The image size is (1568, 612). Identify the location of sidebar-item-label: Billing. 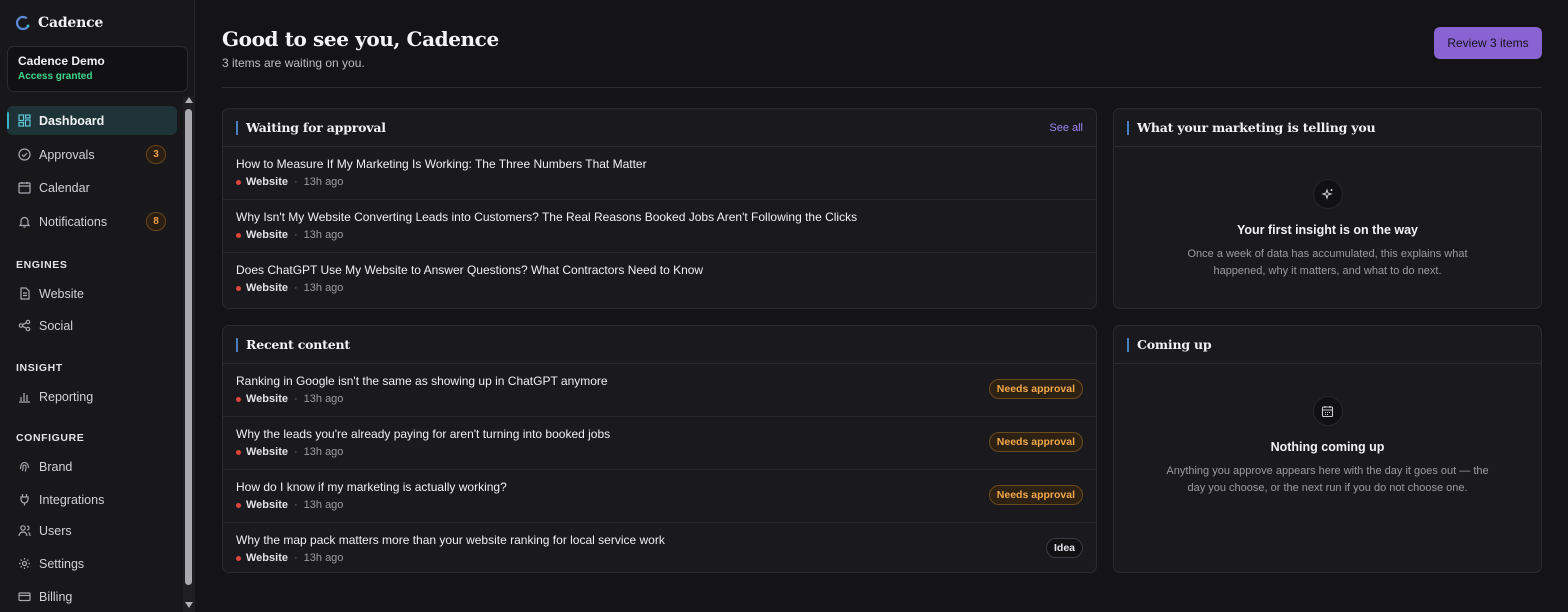
(56, 596).